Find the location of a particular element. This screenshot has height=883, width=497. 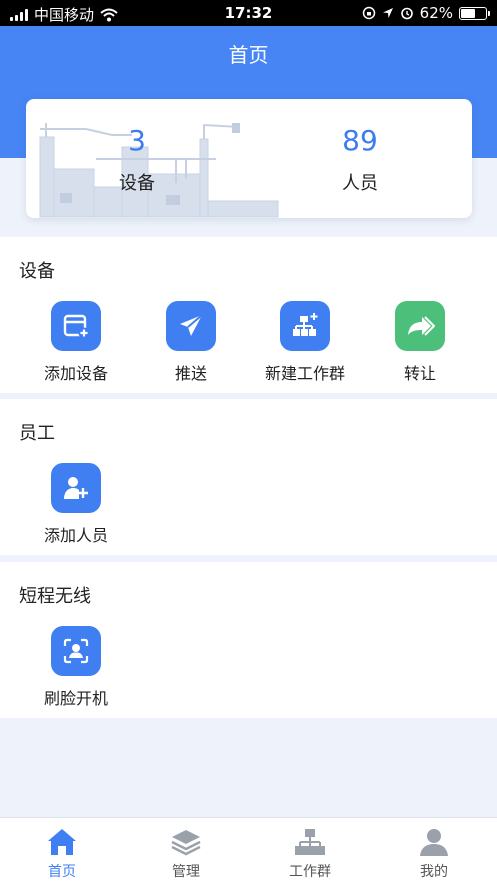

send-icon is located at coordinates (191, 326).